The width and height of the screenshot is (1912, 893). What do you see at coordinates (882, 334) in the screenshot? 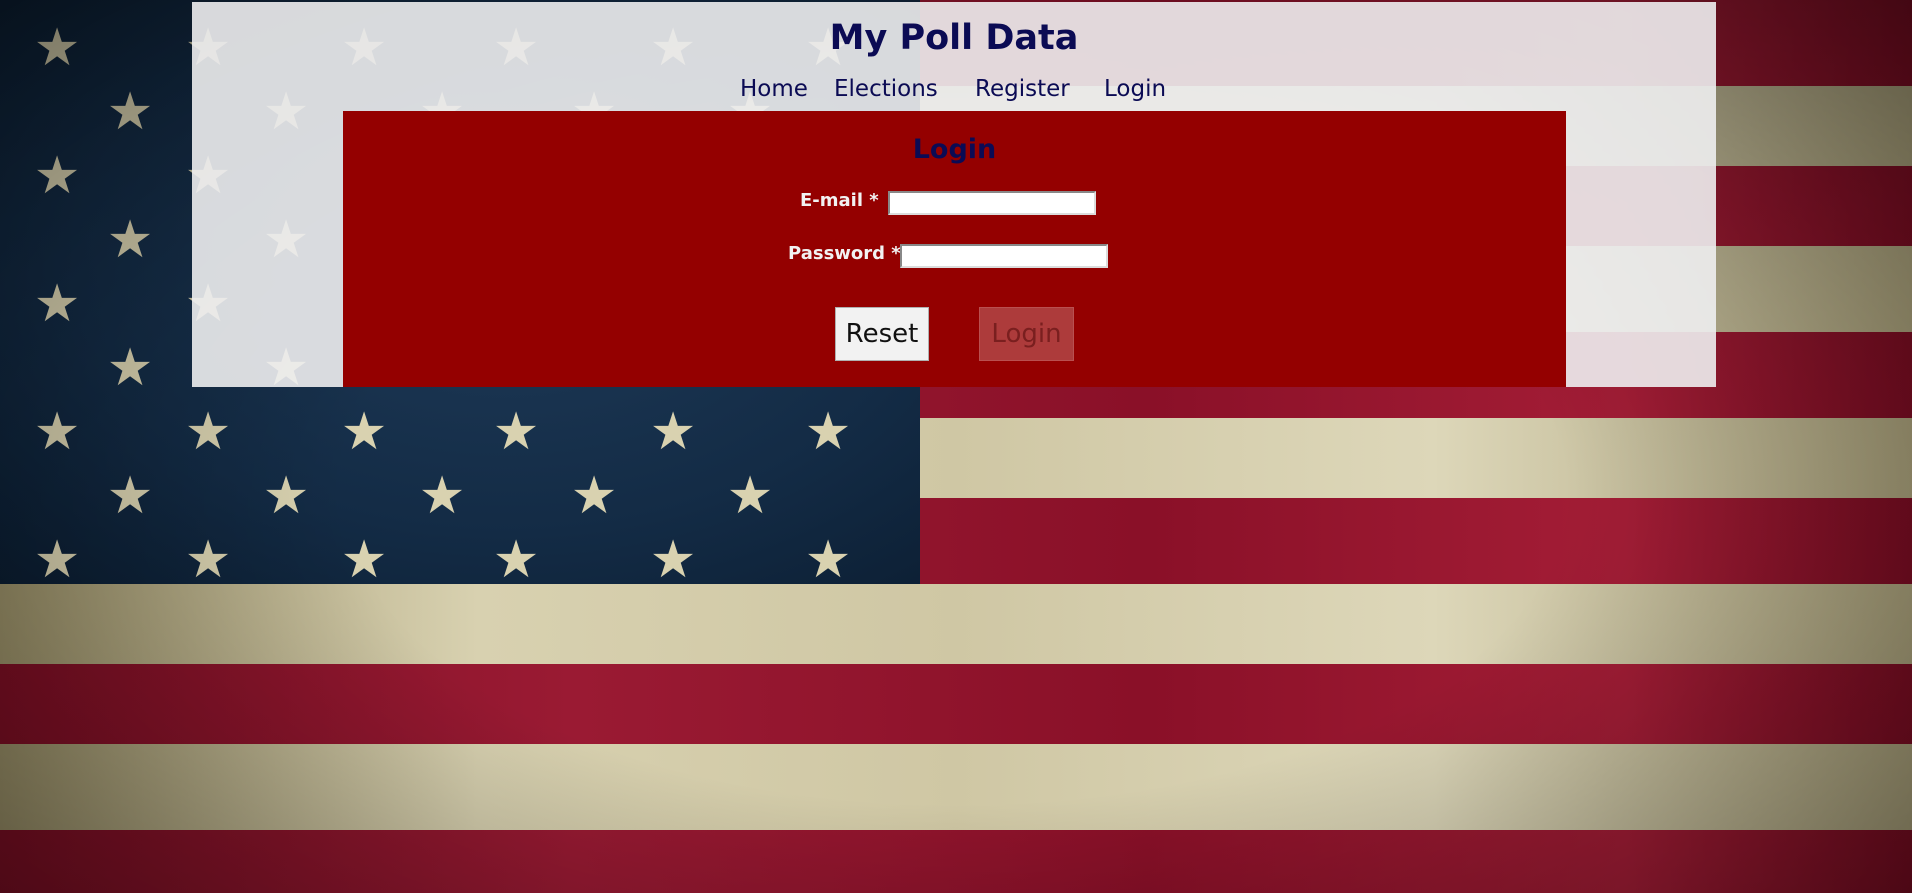
I see `reset-button: Reset` at bounding box center [882, 334].